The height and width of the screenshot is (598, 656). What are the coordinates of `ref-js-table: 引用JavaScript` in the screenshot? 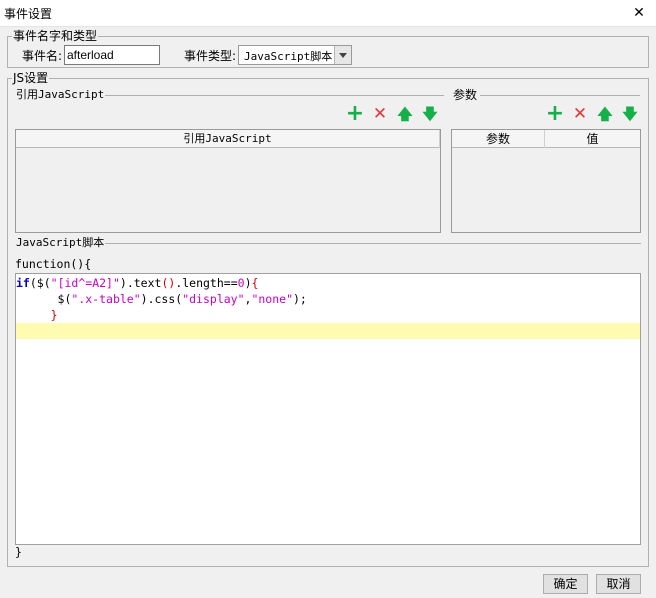 It's located at (228, 181).